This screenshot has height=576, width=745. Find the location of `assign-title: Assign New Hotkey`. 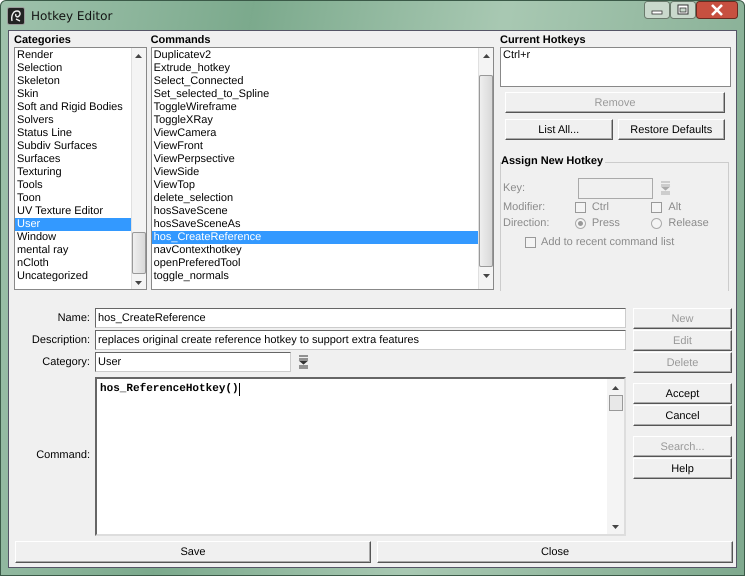

assign-title: Assign New Hotkey is located at coordinates (553, 161).